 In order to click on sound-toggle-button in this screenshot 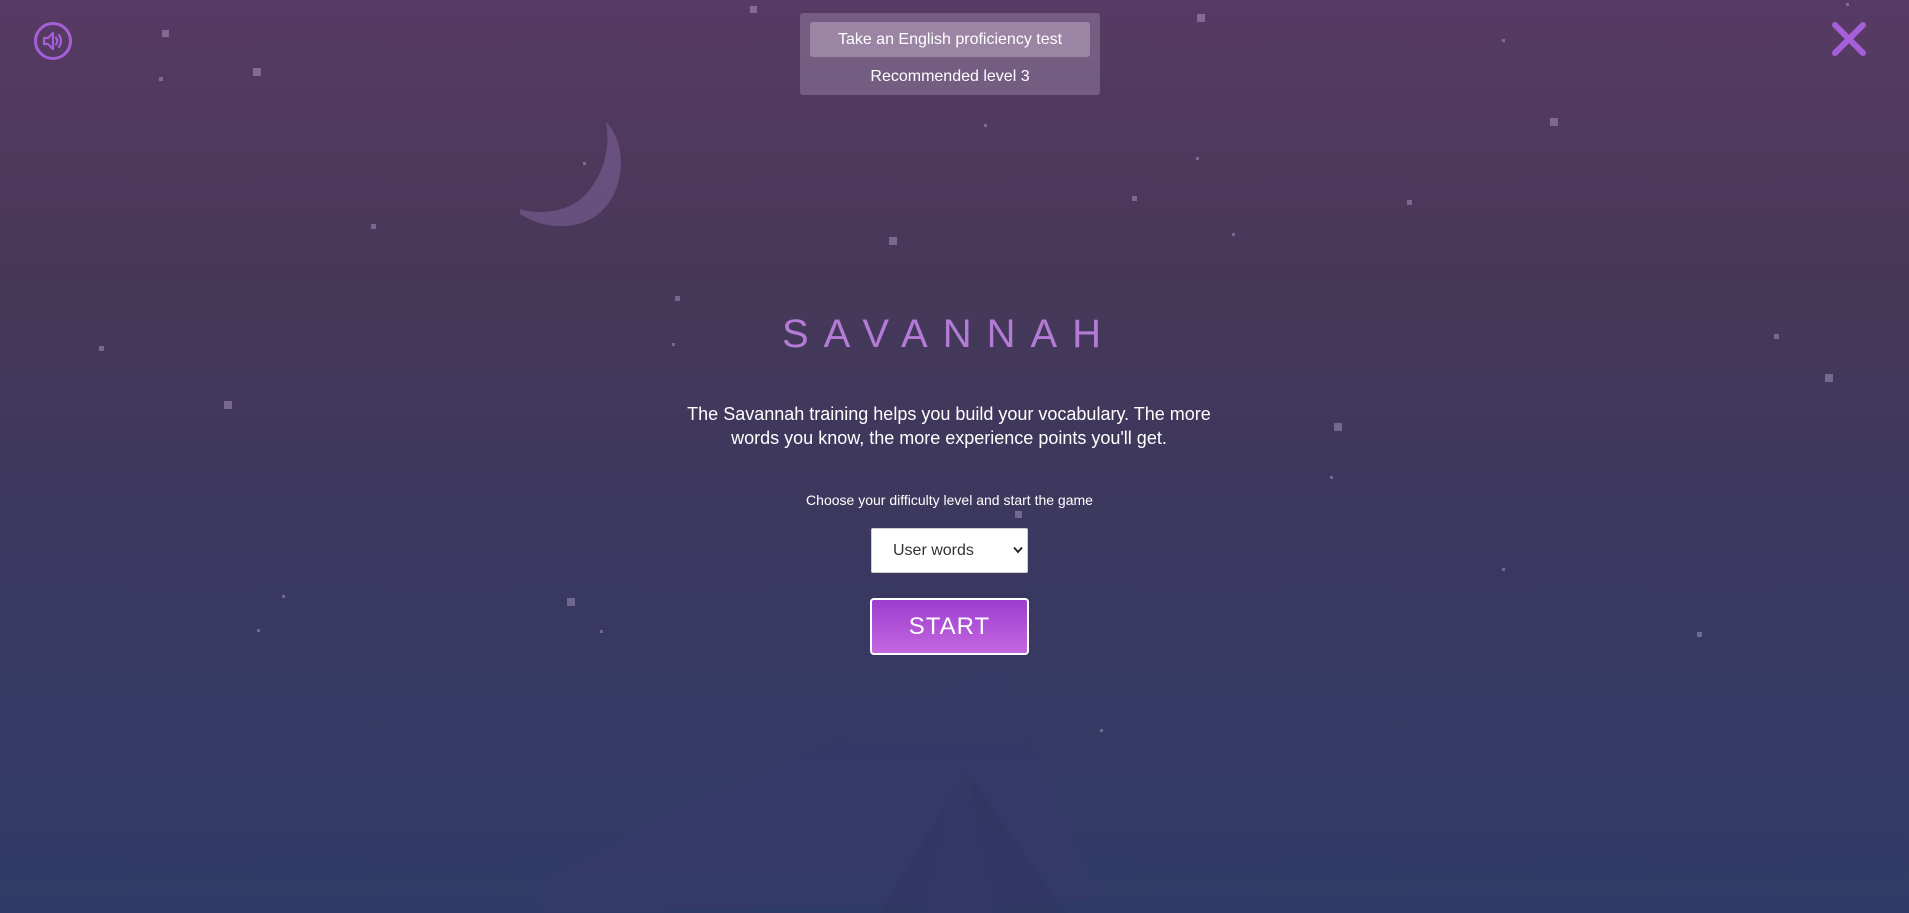, I will do `click(53, 41)`.